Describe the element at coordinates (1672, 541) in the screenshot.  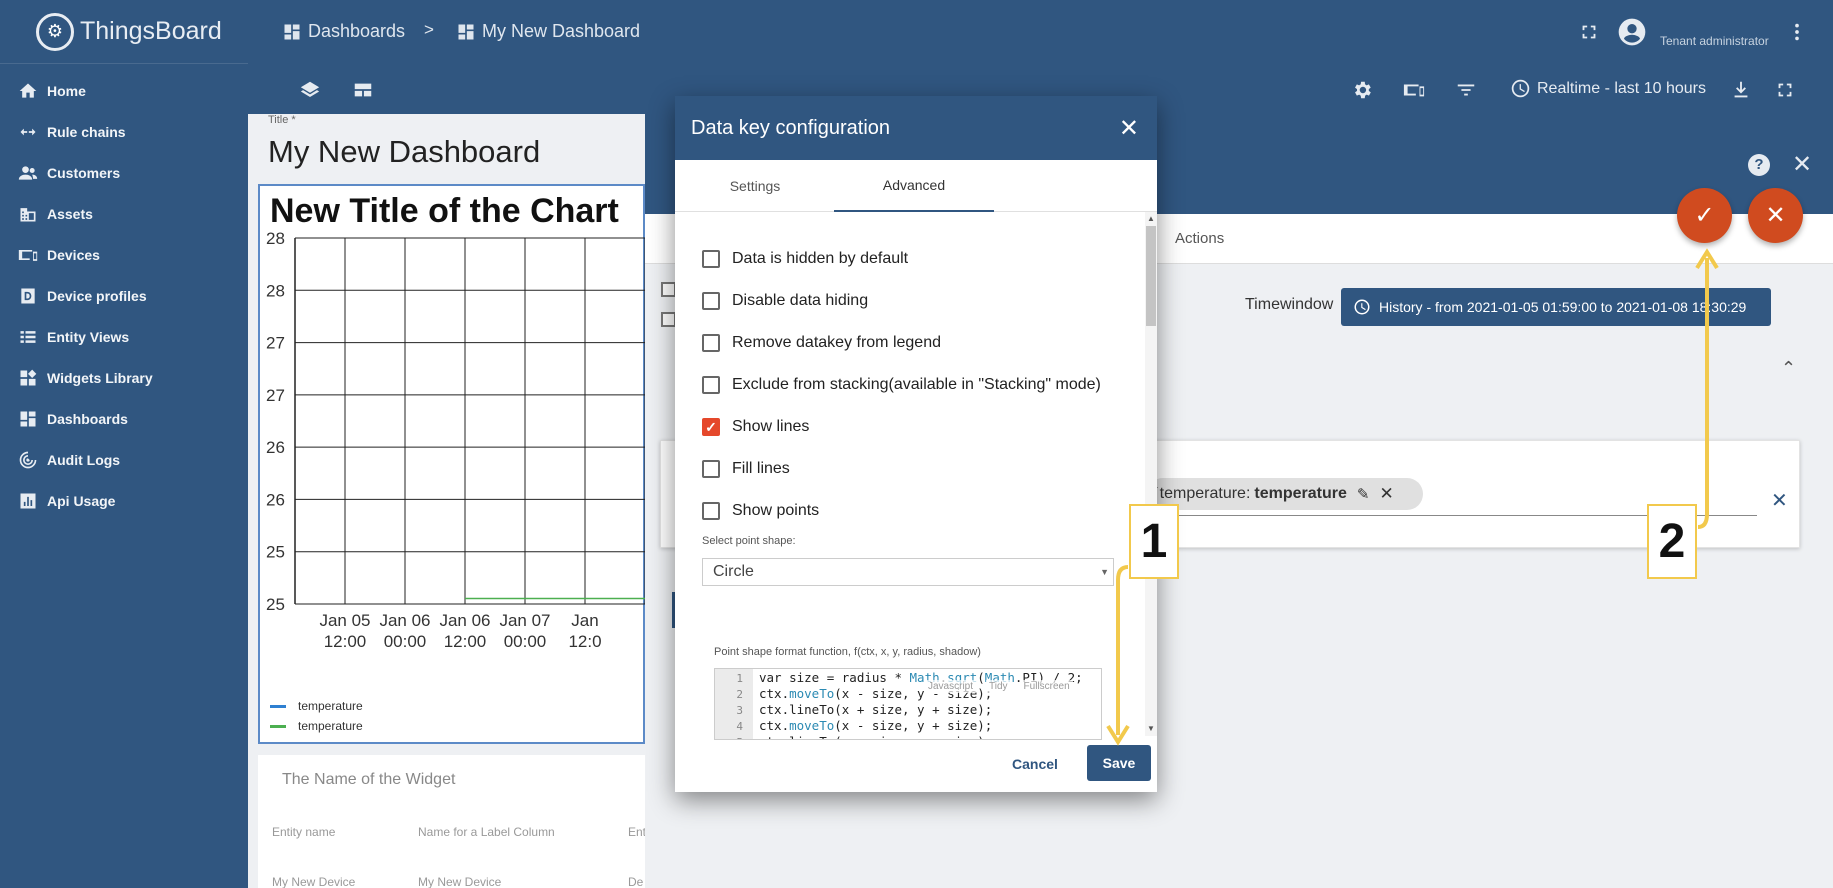
I see `annotation-step-2: 2` at that location.